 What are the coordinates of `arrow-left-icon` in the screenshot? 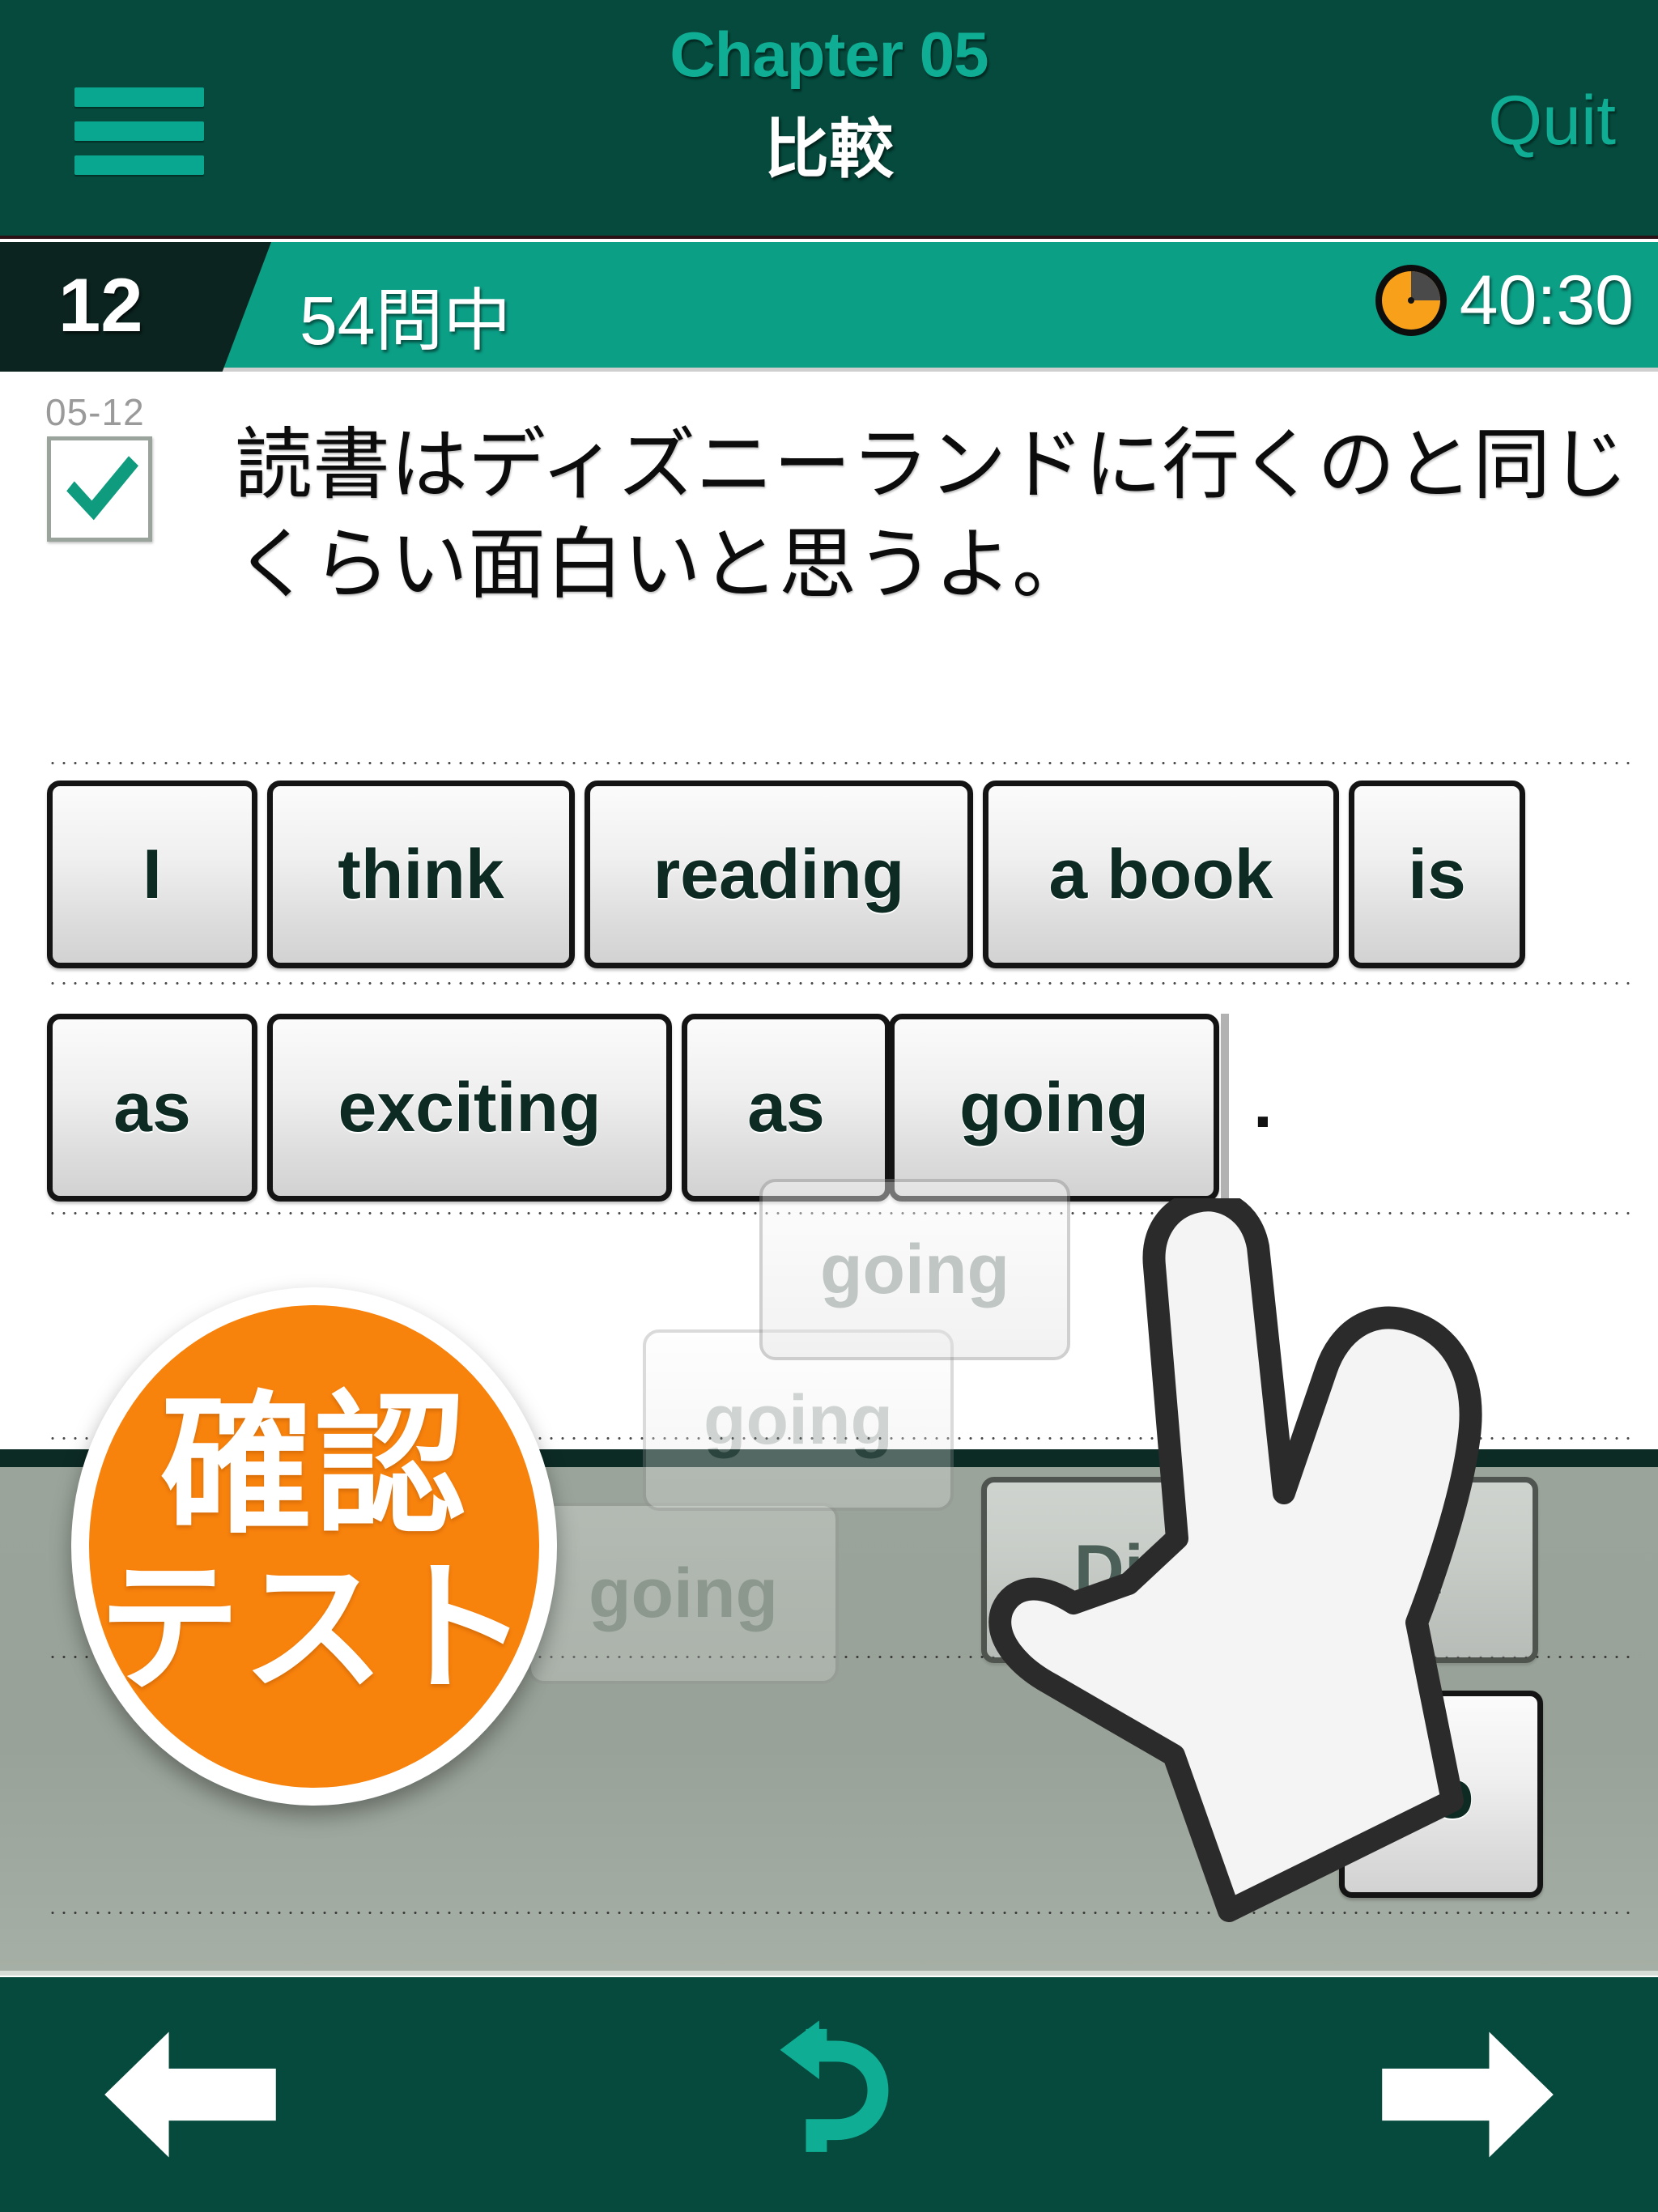 It's located at (190, 2095).